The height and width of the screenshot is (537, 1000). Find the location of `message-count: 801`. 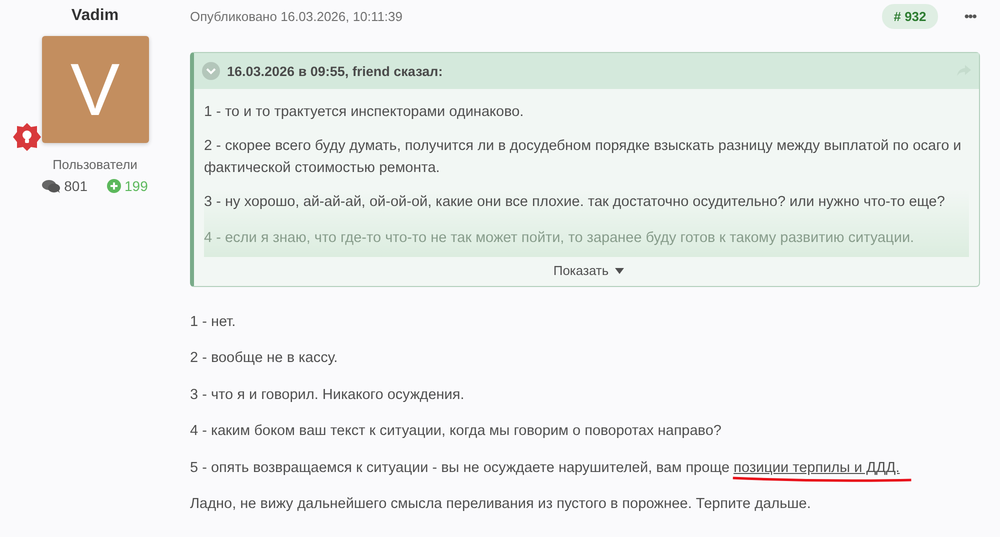

message-count: 801 is located at coordinates (76, 186).